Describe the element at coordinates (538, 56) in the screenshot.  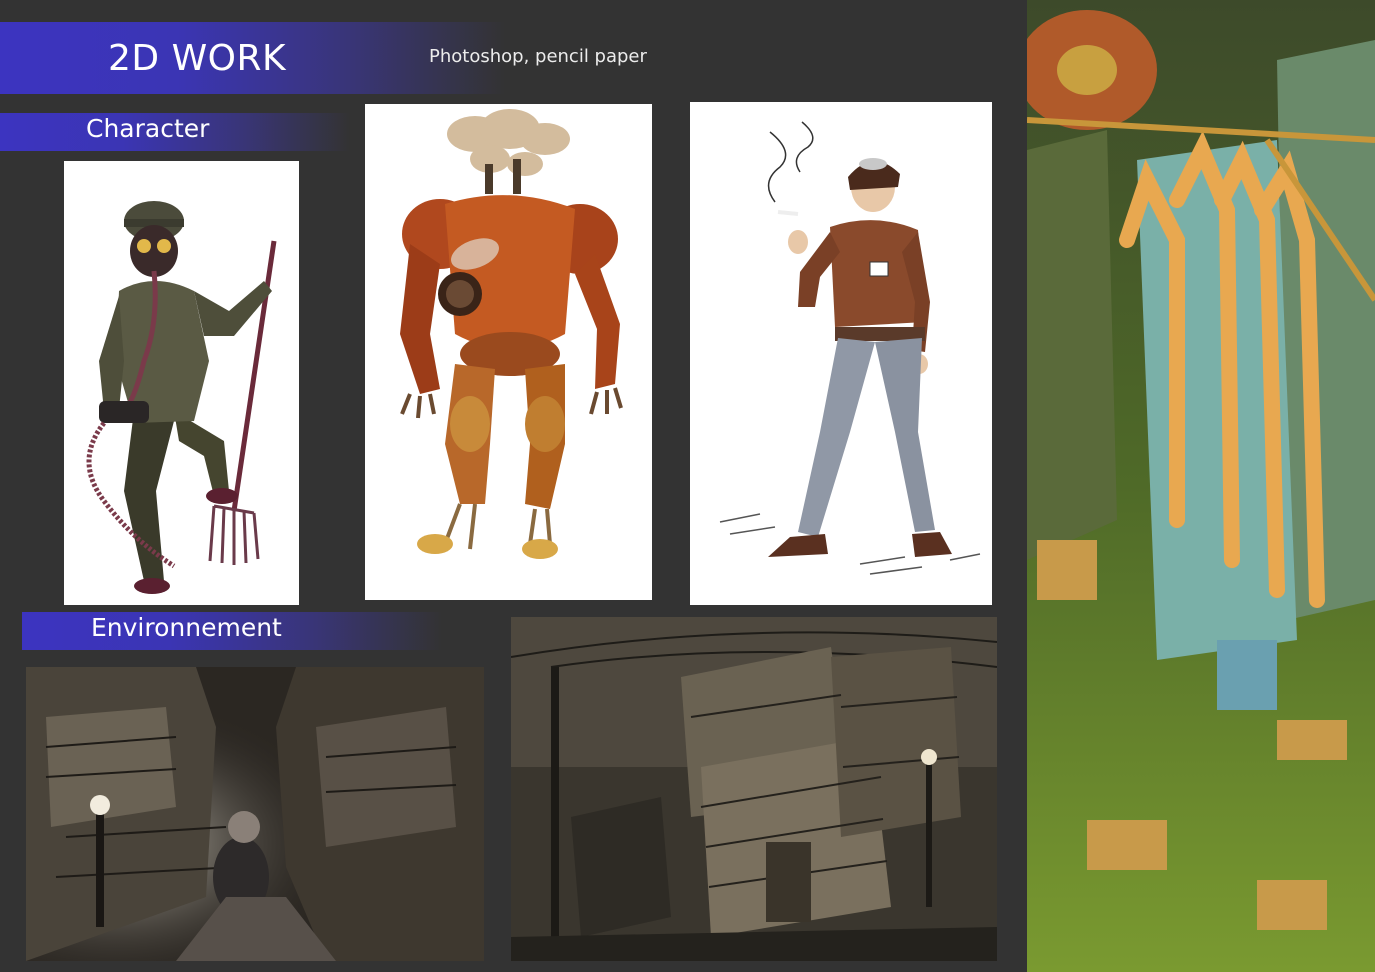
I see `page-subtitle: Photoshop, pencil paper` at that location.